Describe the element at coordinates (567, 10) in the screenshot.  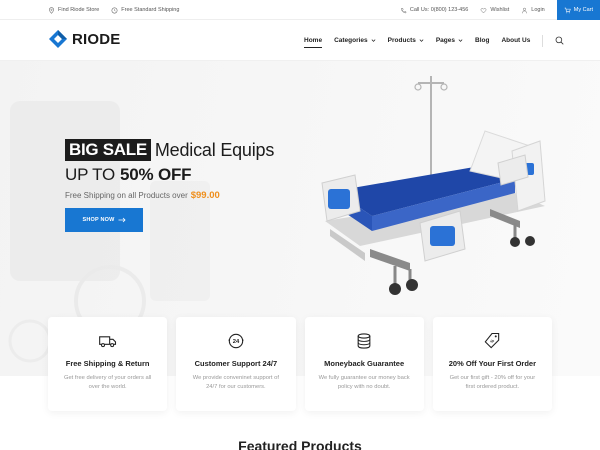
I see `cart-icon` at that location.